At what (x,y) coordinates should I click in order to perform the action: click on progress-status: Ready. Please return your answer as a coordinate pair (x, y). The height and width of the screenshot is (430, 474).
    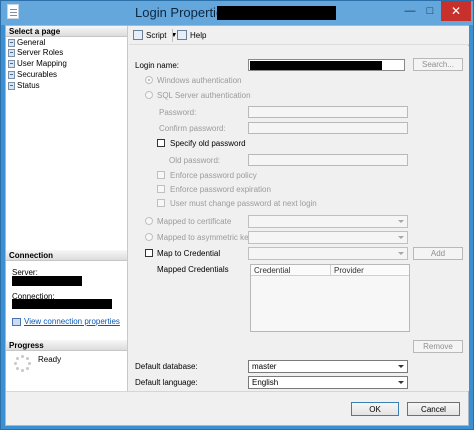
    Looking at the image, I should click on (50, 359).